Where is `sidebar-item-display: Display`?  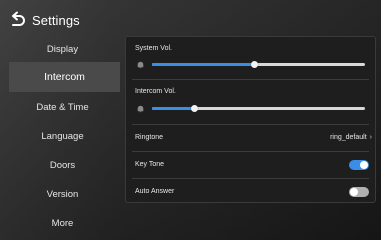 sidebar-item-display: Display is located at coordinates (62, 49).